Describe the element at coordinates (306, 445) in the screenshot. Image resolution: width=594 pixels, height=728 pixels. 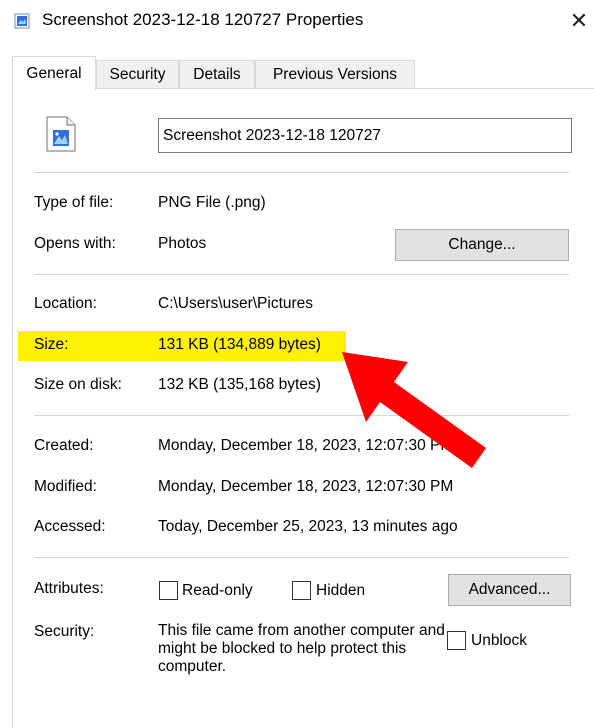
I see `created-value: Monday, December 18, 2023, 12:07:30 PM` at that location.